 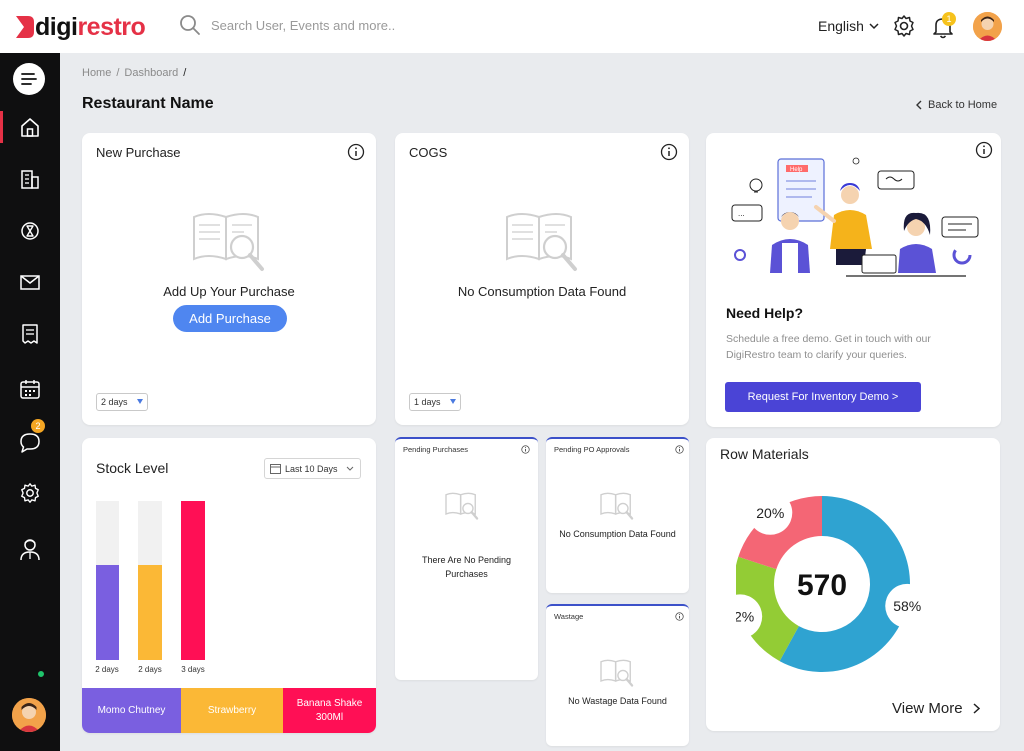 What do you see at coordinates (765, 313) in the screenshot?
I see `help-title: Need Help?` at bounding box center [765, 313].